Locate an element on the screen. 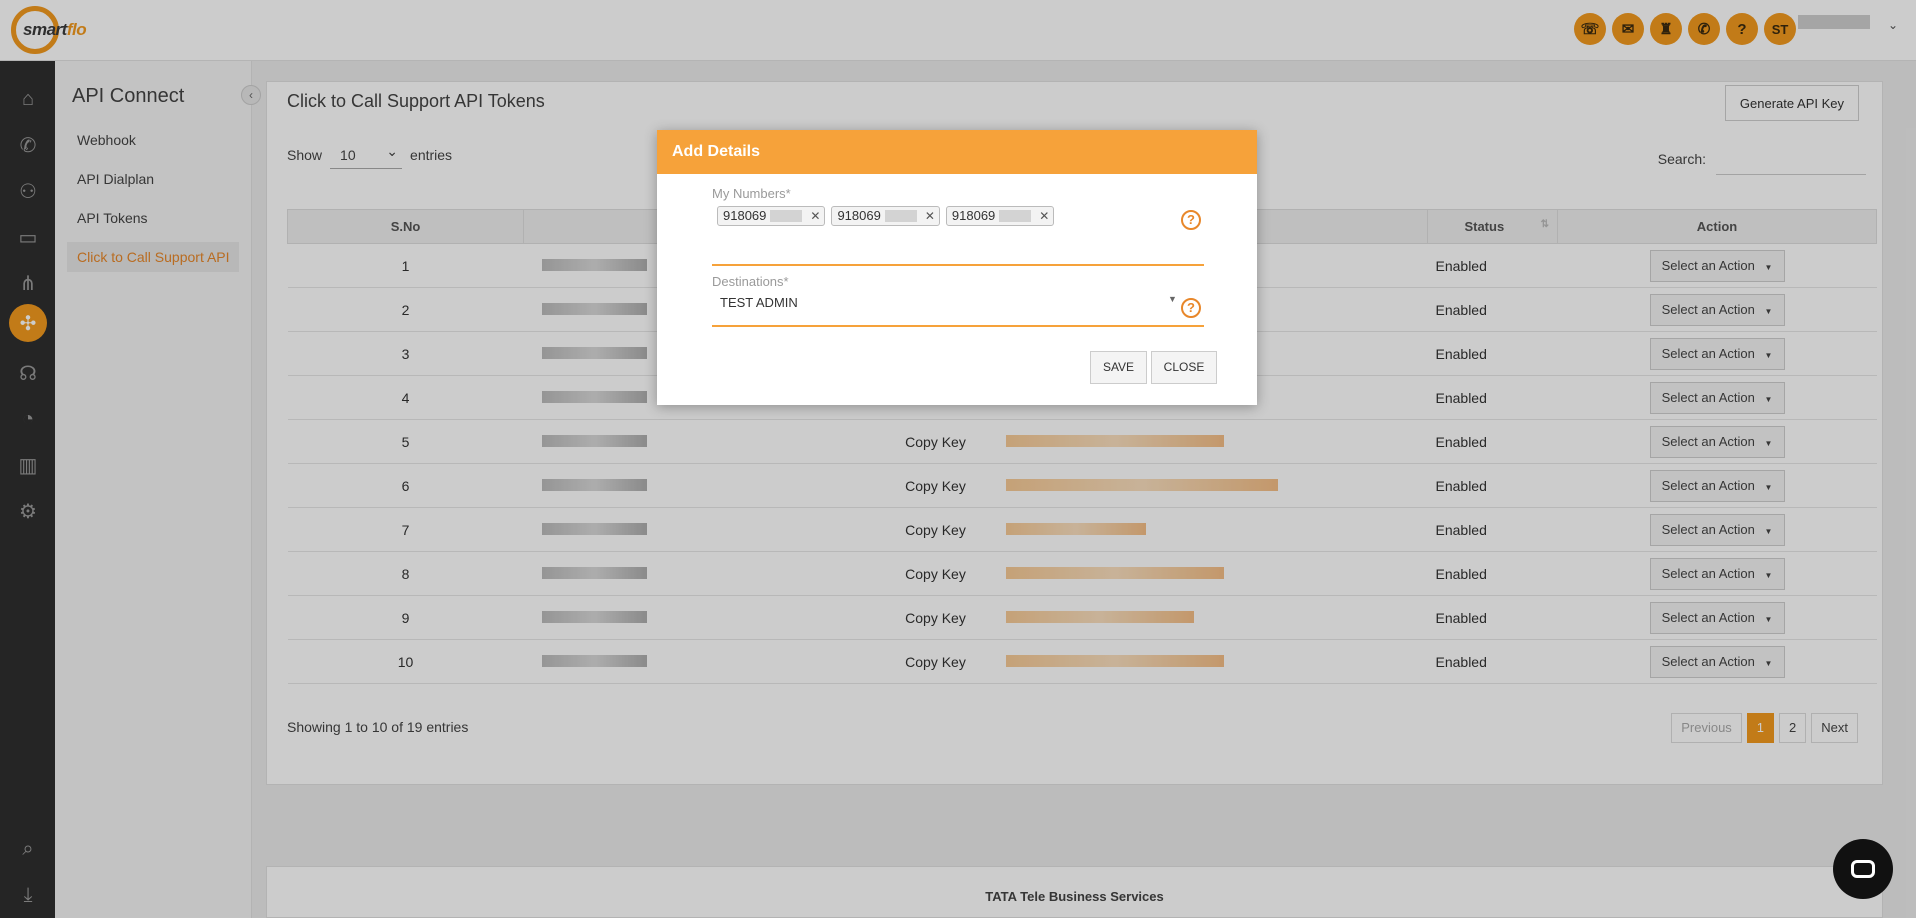 This screenshot has width=1916, height=918. save-button: SAVE is located at coordinates (1118, 367).